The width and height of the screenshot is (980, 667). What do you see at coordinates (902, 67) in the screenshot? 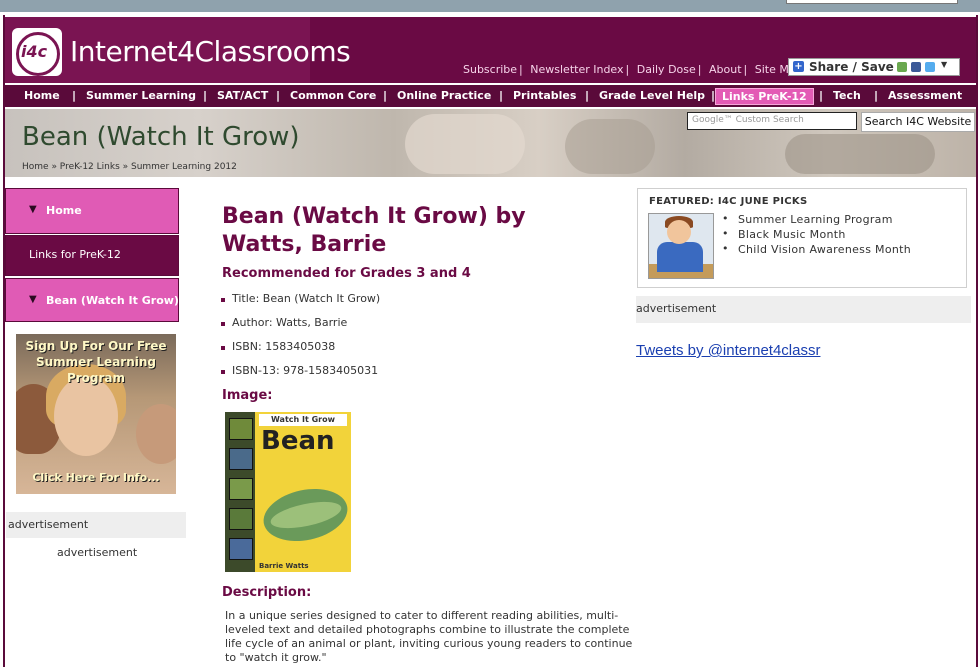
I see `share-email-icon` at bounding box center [902, 67].